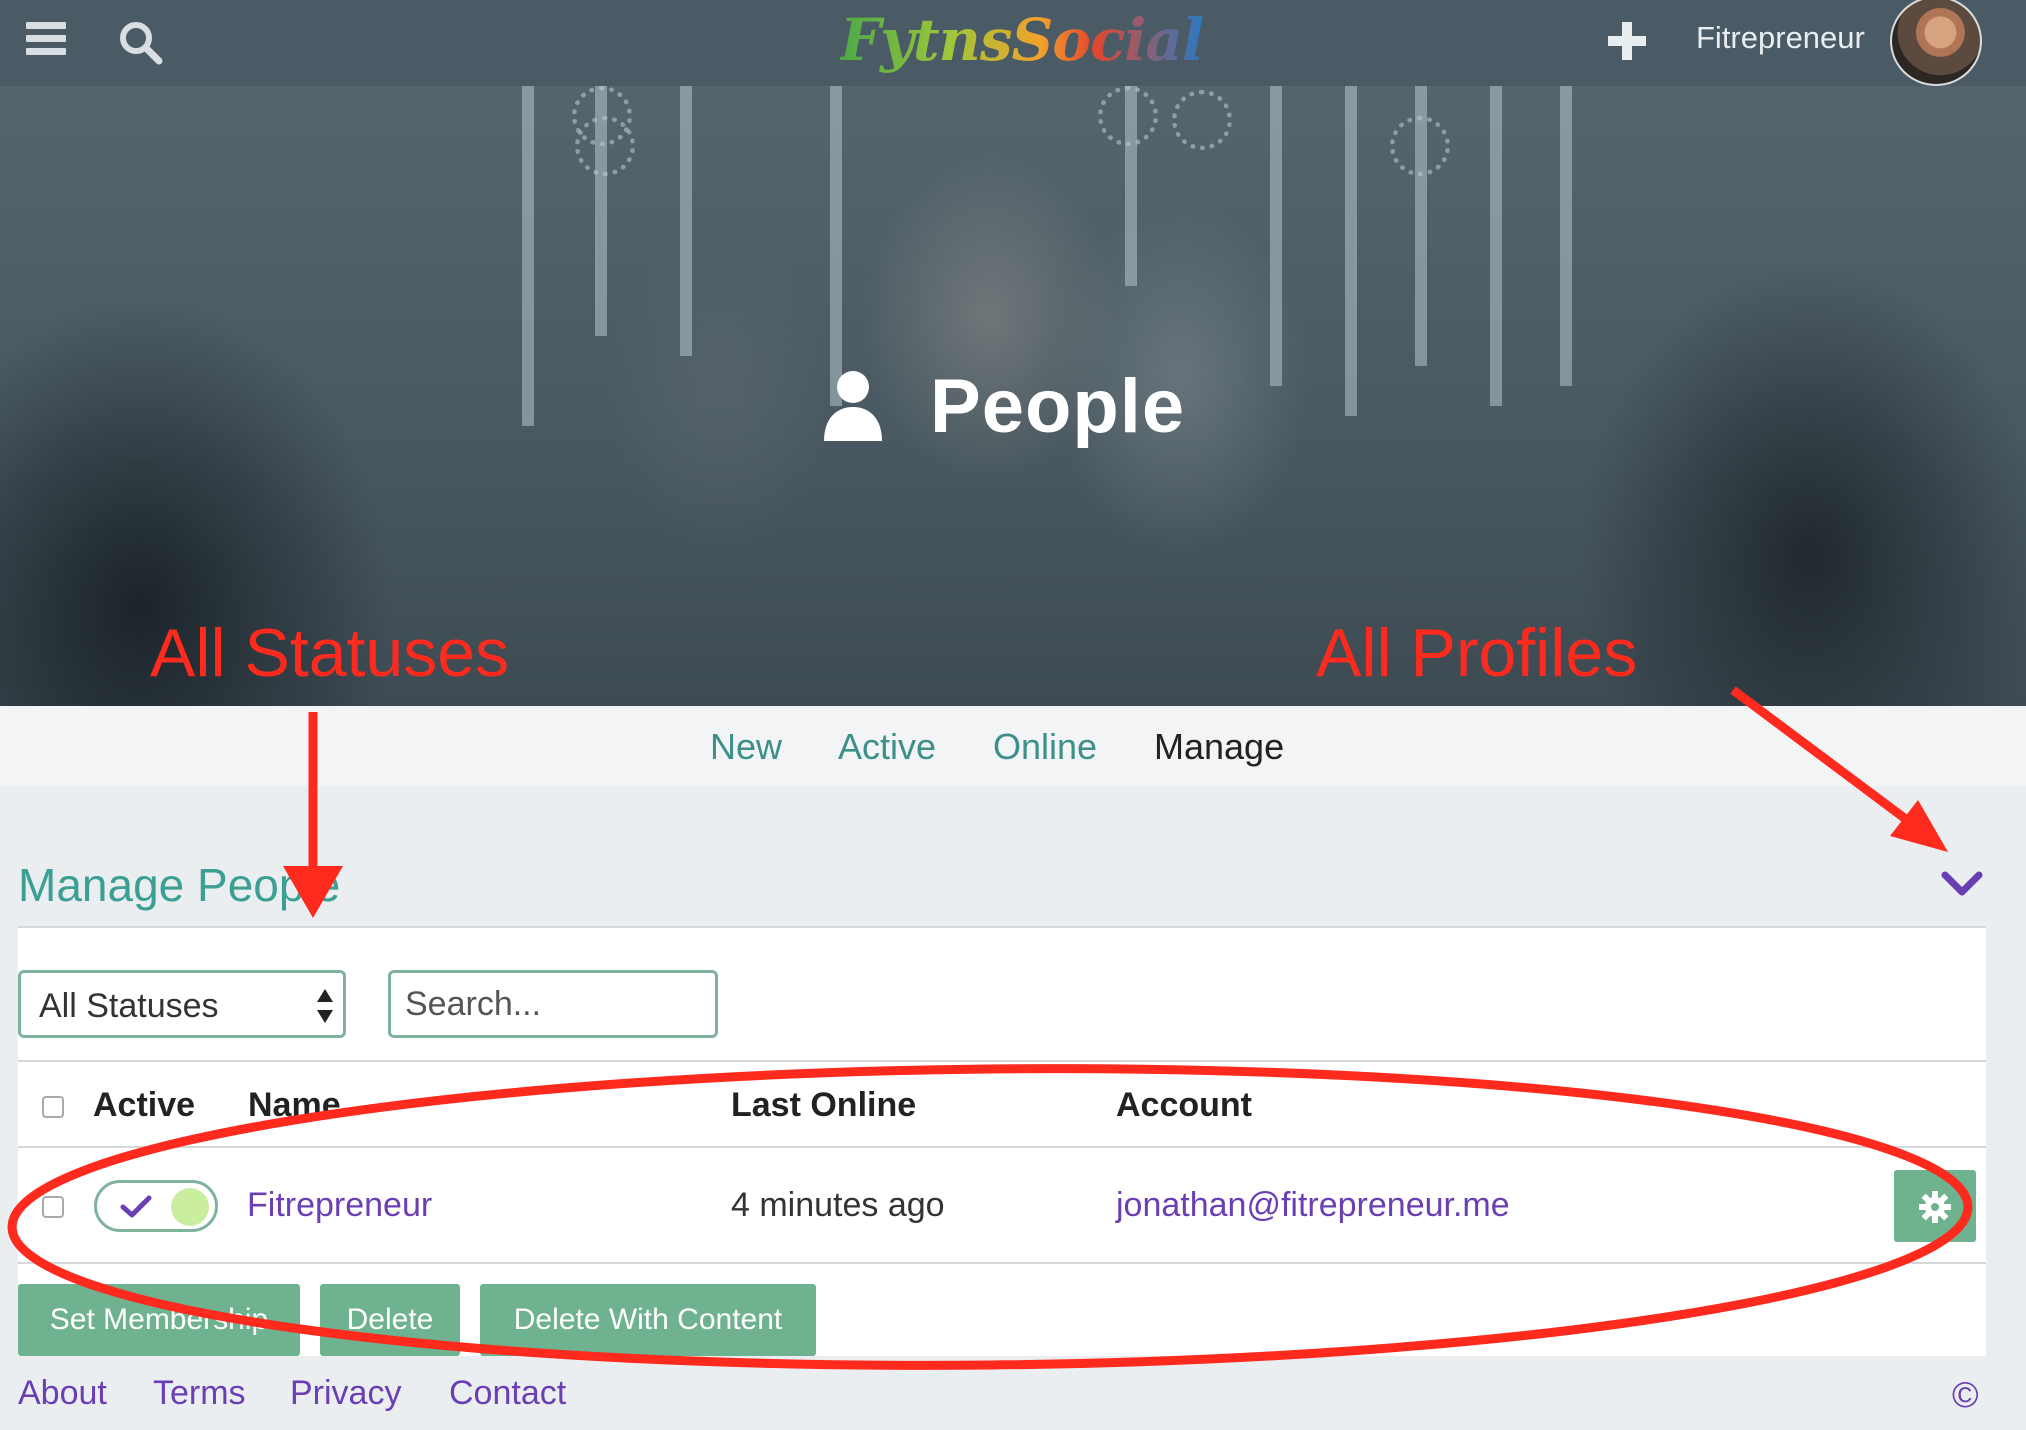 This screenshot has width=2026, height=1430. Describe the element at coordinates (179, 885) in the screenshot. I see `section-title: Manage People` at that location.